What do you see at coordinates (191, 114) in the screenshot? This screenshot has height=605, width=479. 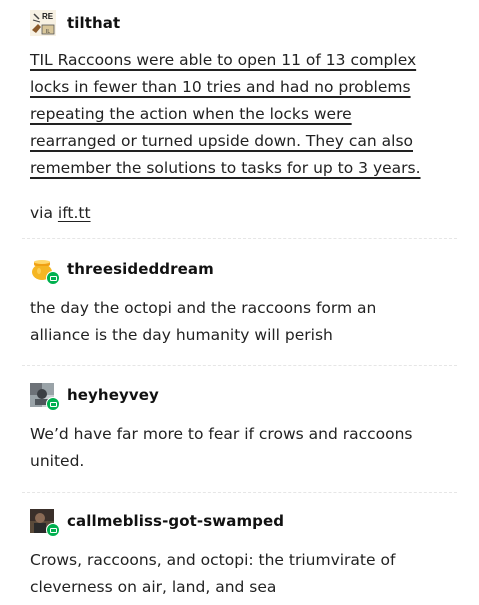 I see `title-line: repeating the action when the locks were` at bounding box center [191, 114].